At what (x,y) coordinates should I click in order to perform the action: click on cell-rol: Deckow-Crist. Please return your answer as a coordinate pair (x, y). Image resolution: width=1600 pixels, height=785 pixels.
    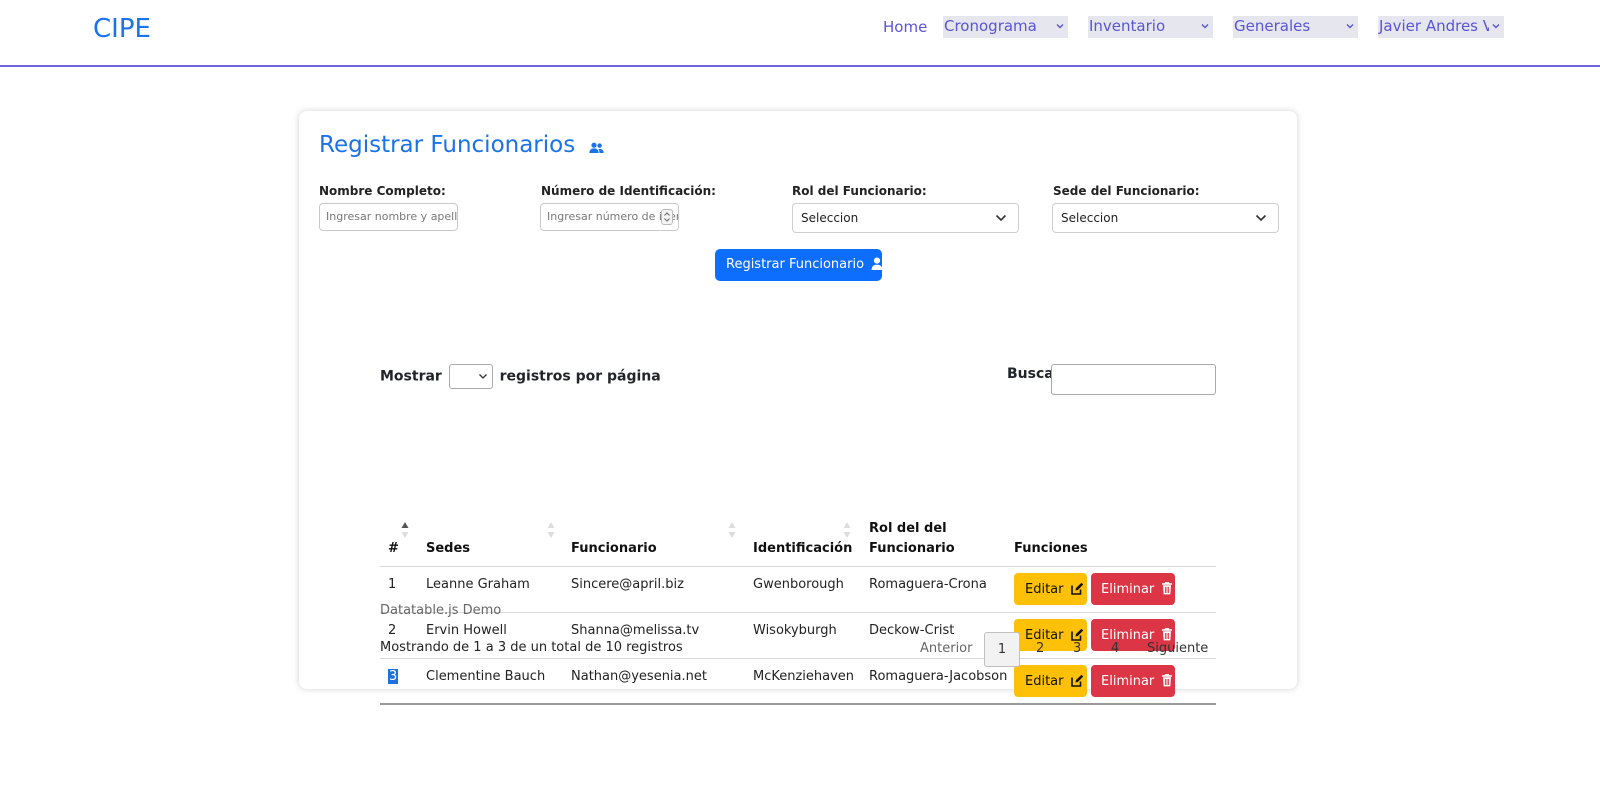
    Looking at the image, I should click on (912, 630).